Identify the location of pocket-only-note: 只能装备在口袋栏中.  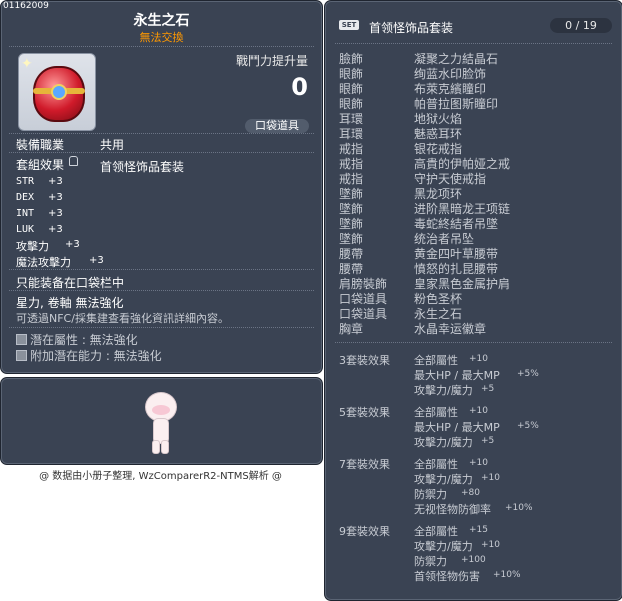
(70, 283).